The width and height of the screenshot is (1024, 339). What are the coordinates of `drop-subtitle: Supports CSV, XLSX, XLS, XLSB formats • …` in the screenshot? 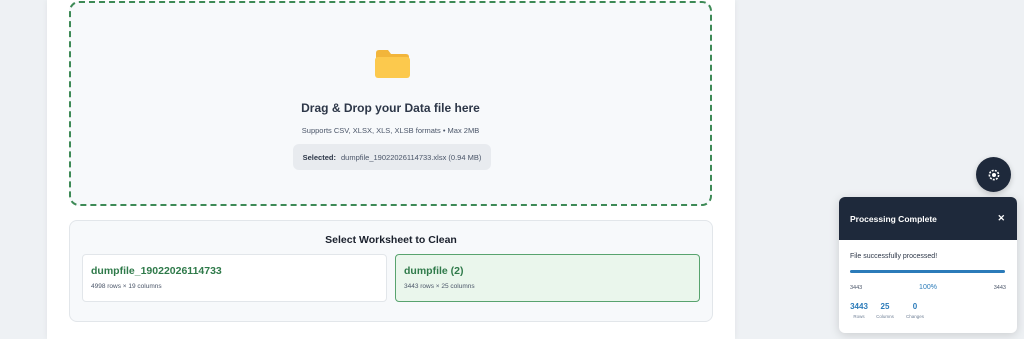 It's located at (390, 130).